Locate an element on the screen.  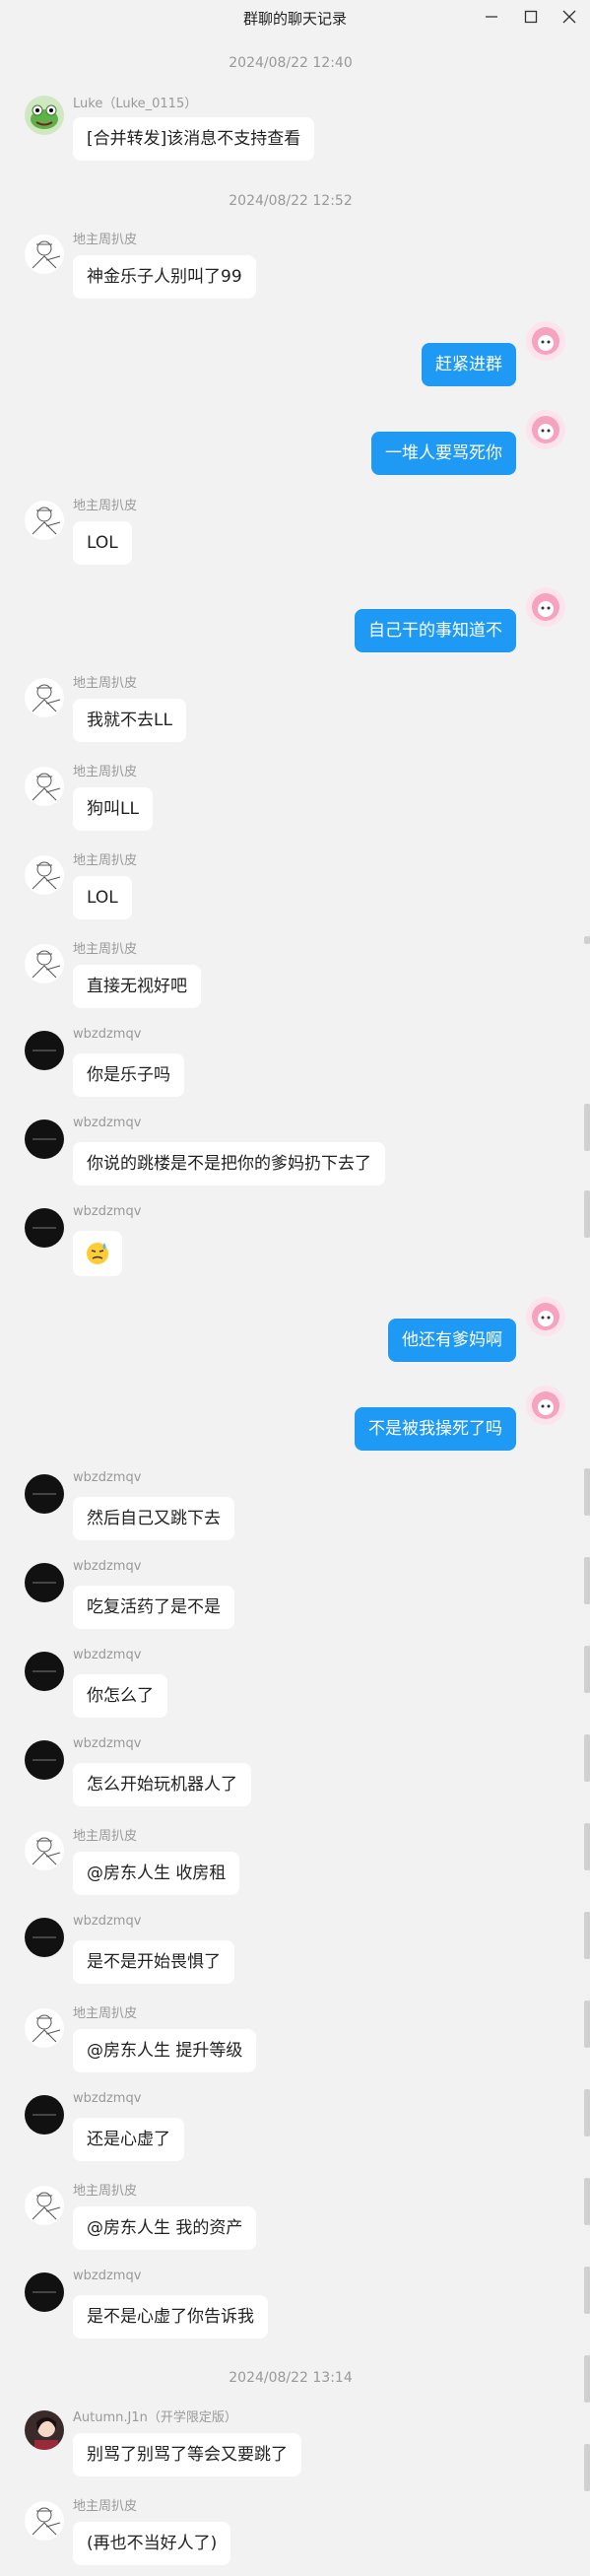
minimize-icon is located at coordinates (492, 17).